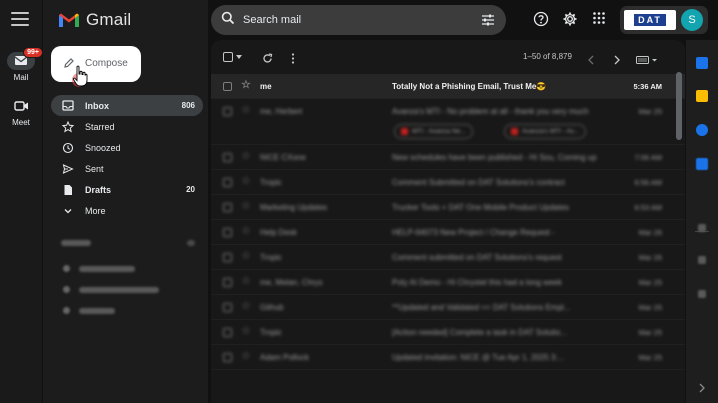 The width and height of the screenshot is (718, 403). What do you see at coordinates (702, 130) in the screenshot?
I see `tasks-icon` at bounding box center [702, 130].